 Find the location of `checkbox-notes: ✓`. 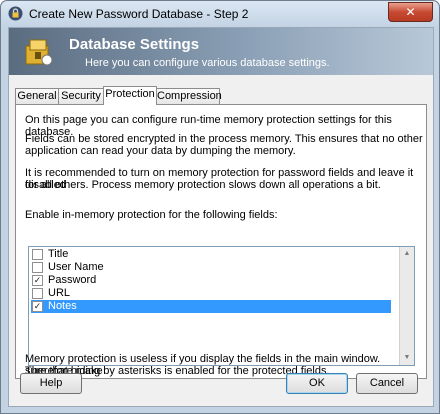

checkbox-notes: ✓ is located at coordinates (37, 306).